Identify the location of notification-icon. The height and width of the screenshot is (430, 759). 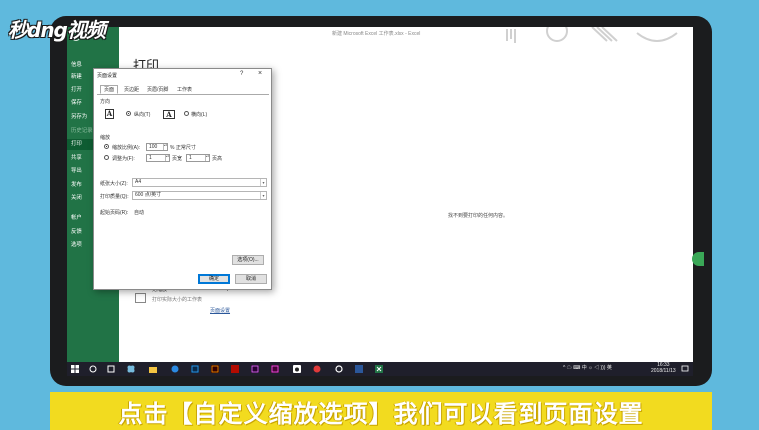
(685, 369).